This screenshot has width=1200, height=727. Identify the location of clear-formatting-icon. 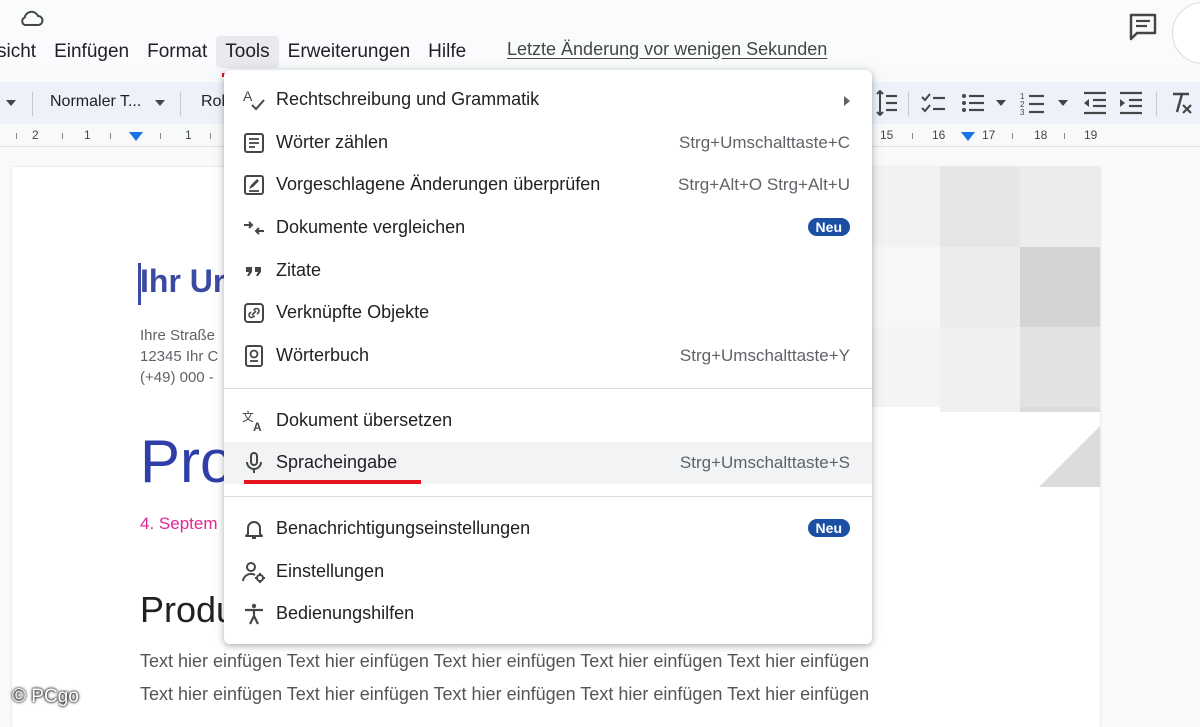
(1181, 103).